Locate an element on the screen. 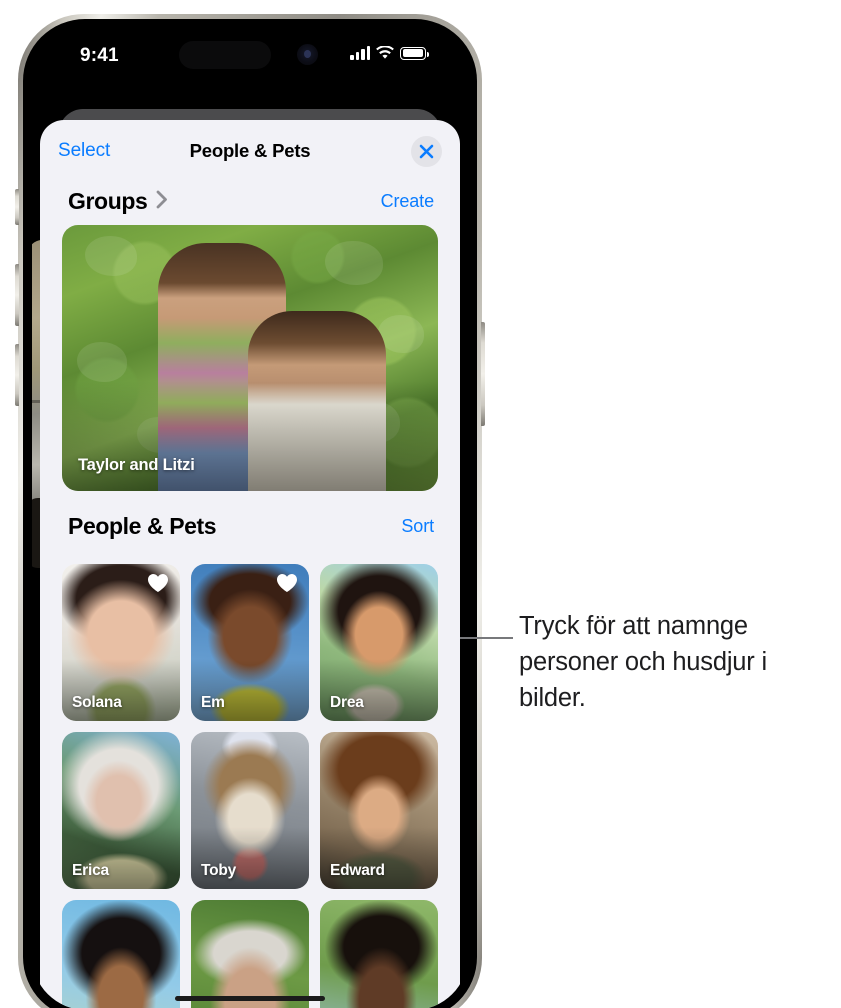 The image size is (841, 1008). power-button is located at coordinates (483, 374).